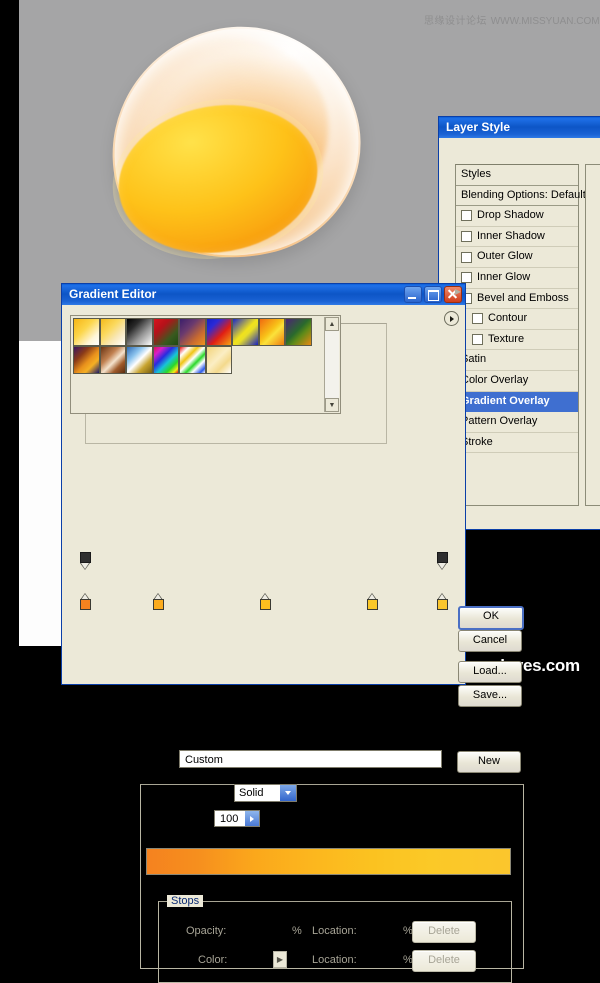 The image size is (600, 983). I want to click on preset-swatch-red-to-green, so click(165, 332).